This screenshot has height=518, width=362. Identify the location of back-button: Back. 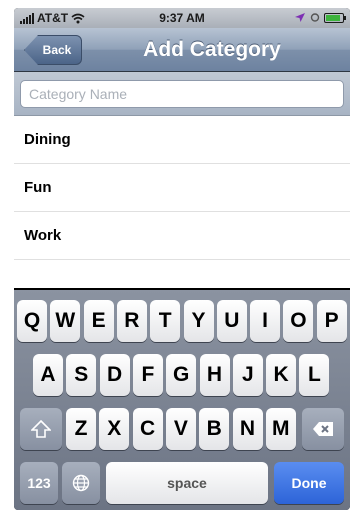
(53, 50).